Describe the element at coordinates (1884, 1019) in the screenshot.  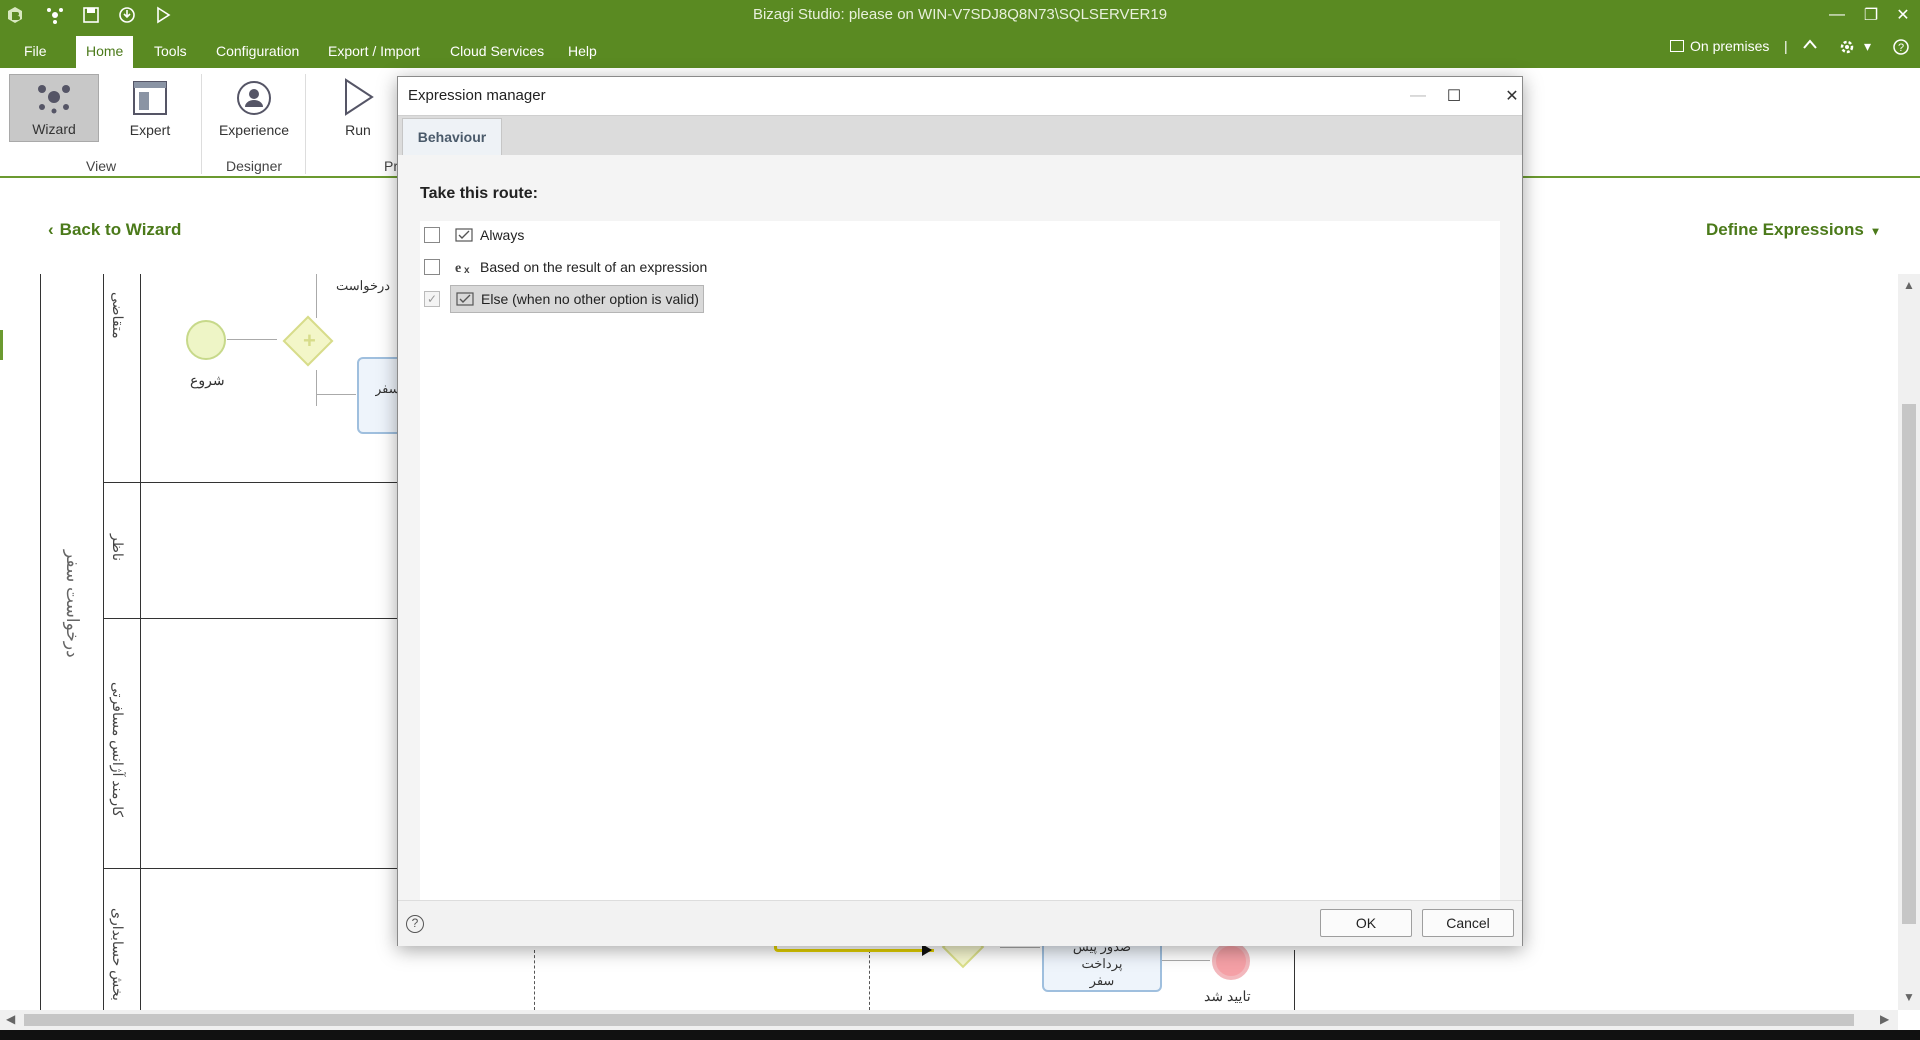
I see `scroll-right-icon: ▶` at that location.